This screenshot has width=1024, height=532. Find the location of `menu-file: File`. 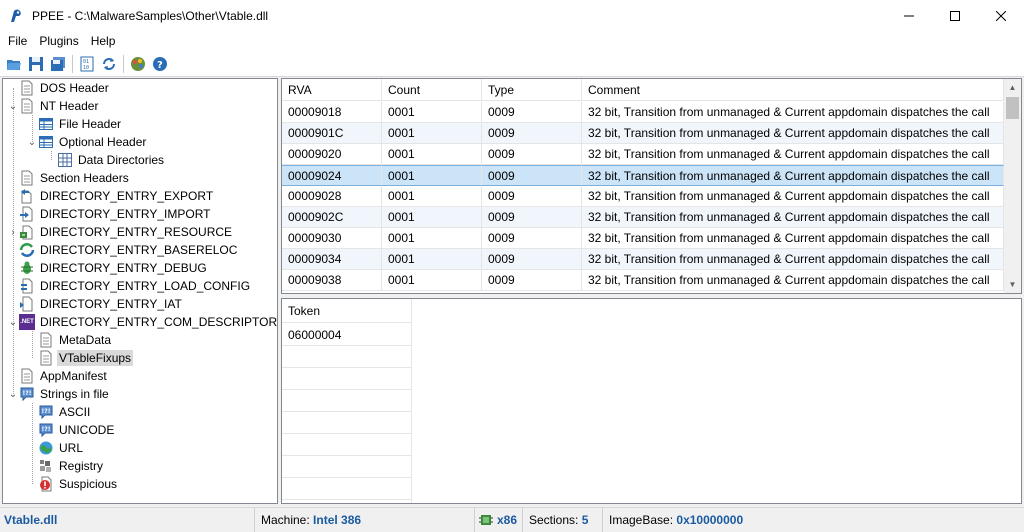

menu-file: File is located at coordinates (17, 41).